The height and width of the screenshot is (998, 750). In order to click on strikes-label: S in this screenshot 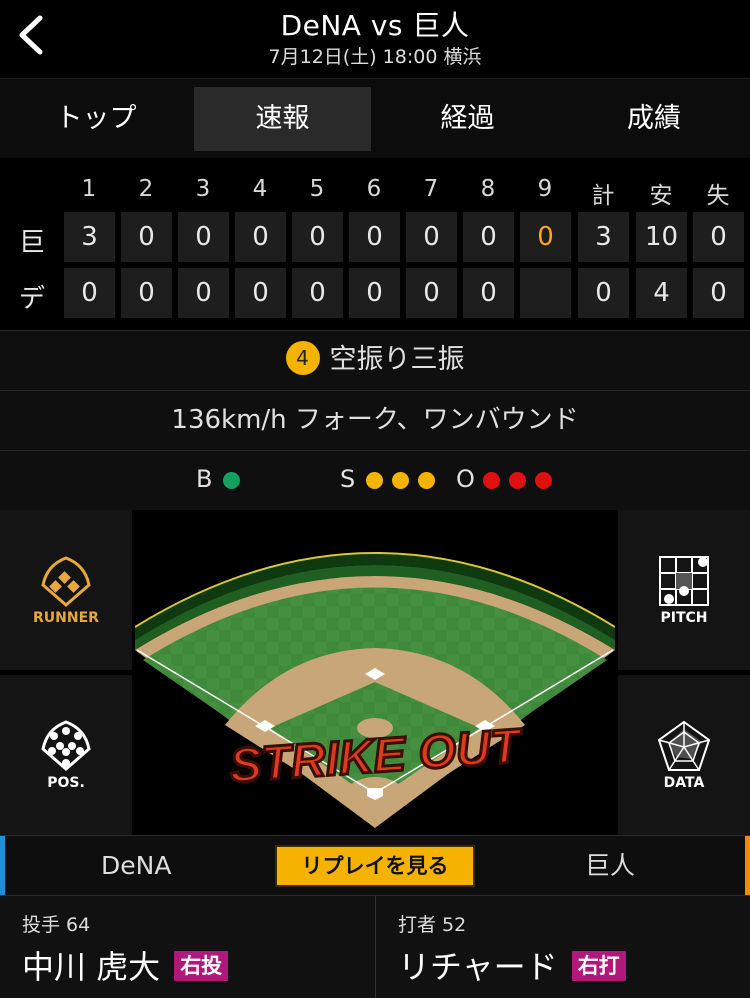, I will do `click(348, 479)`.